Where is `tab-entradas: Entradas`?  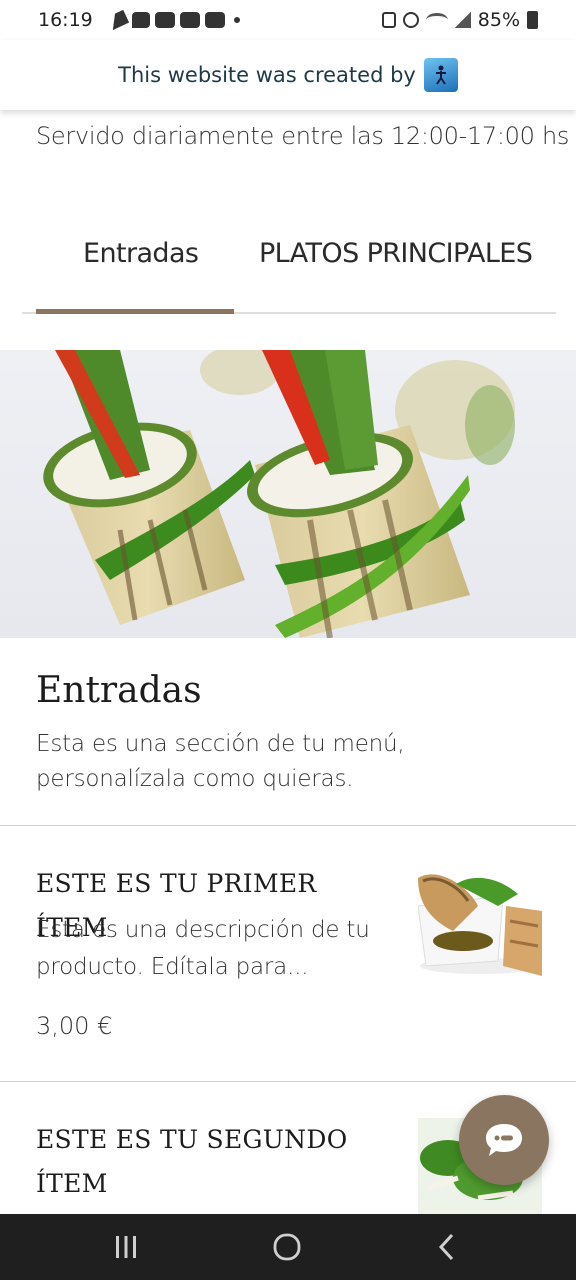 tab-entradas: Entradas is located at coordinates (141, 253).